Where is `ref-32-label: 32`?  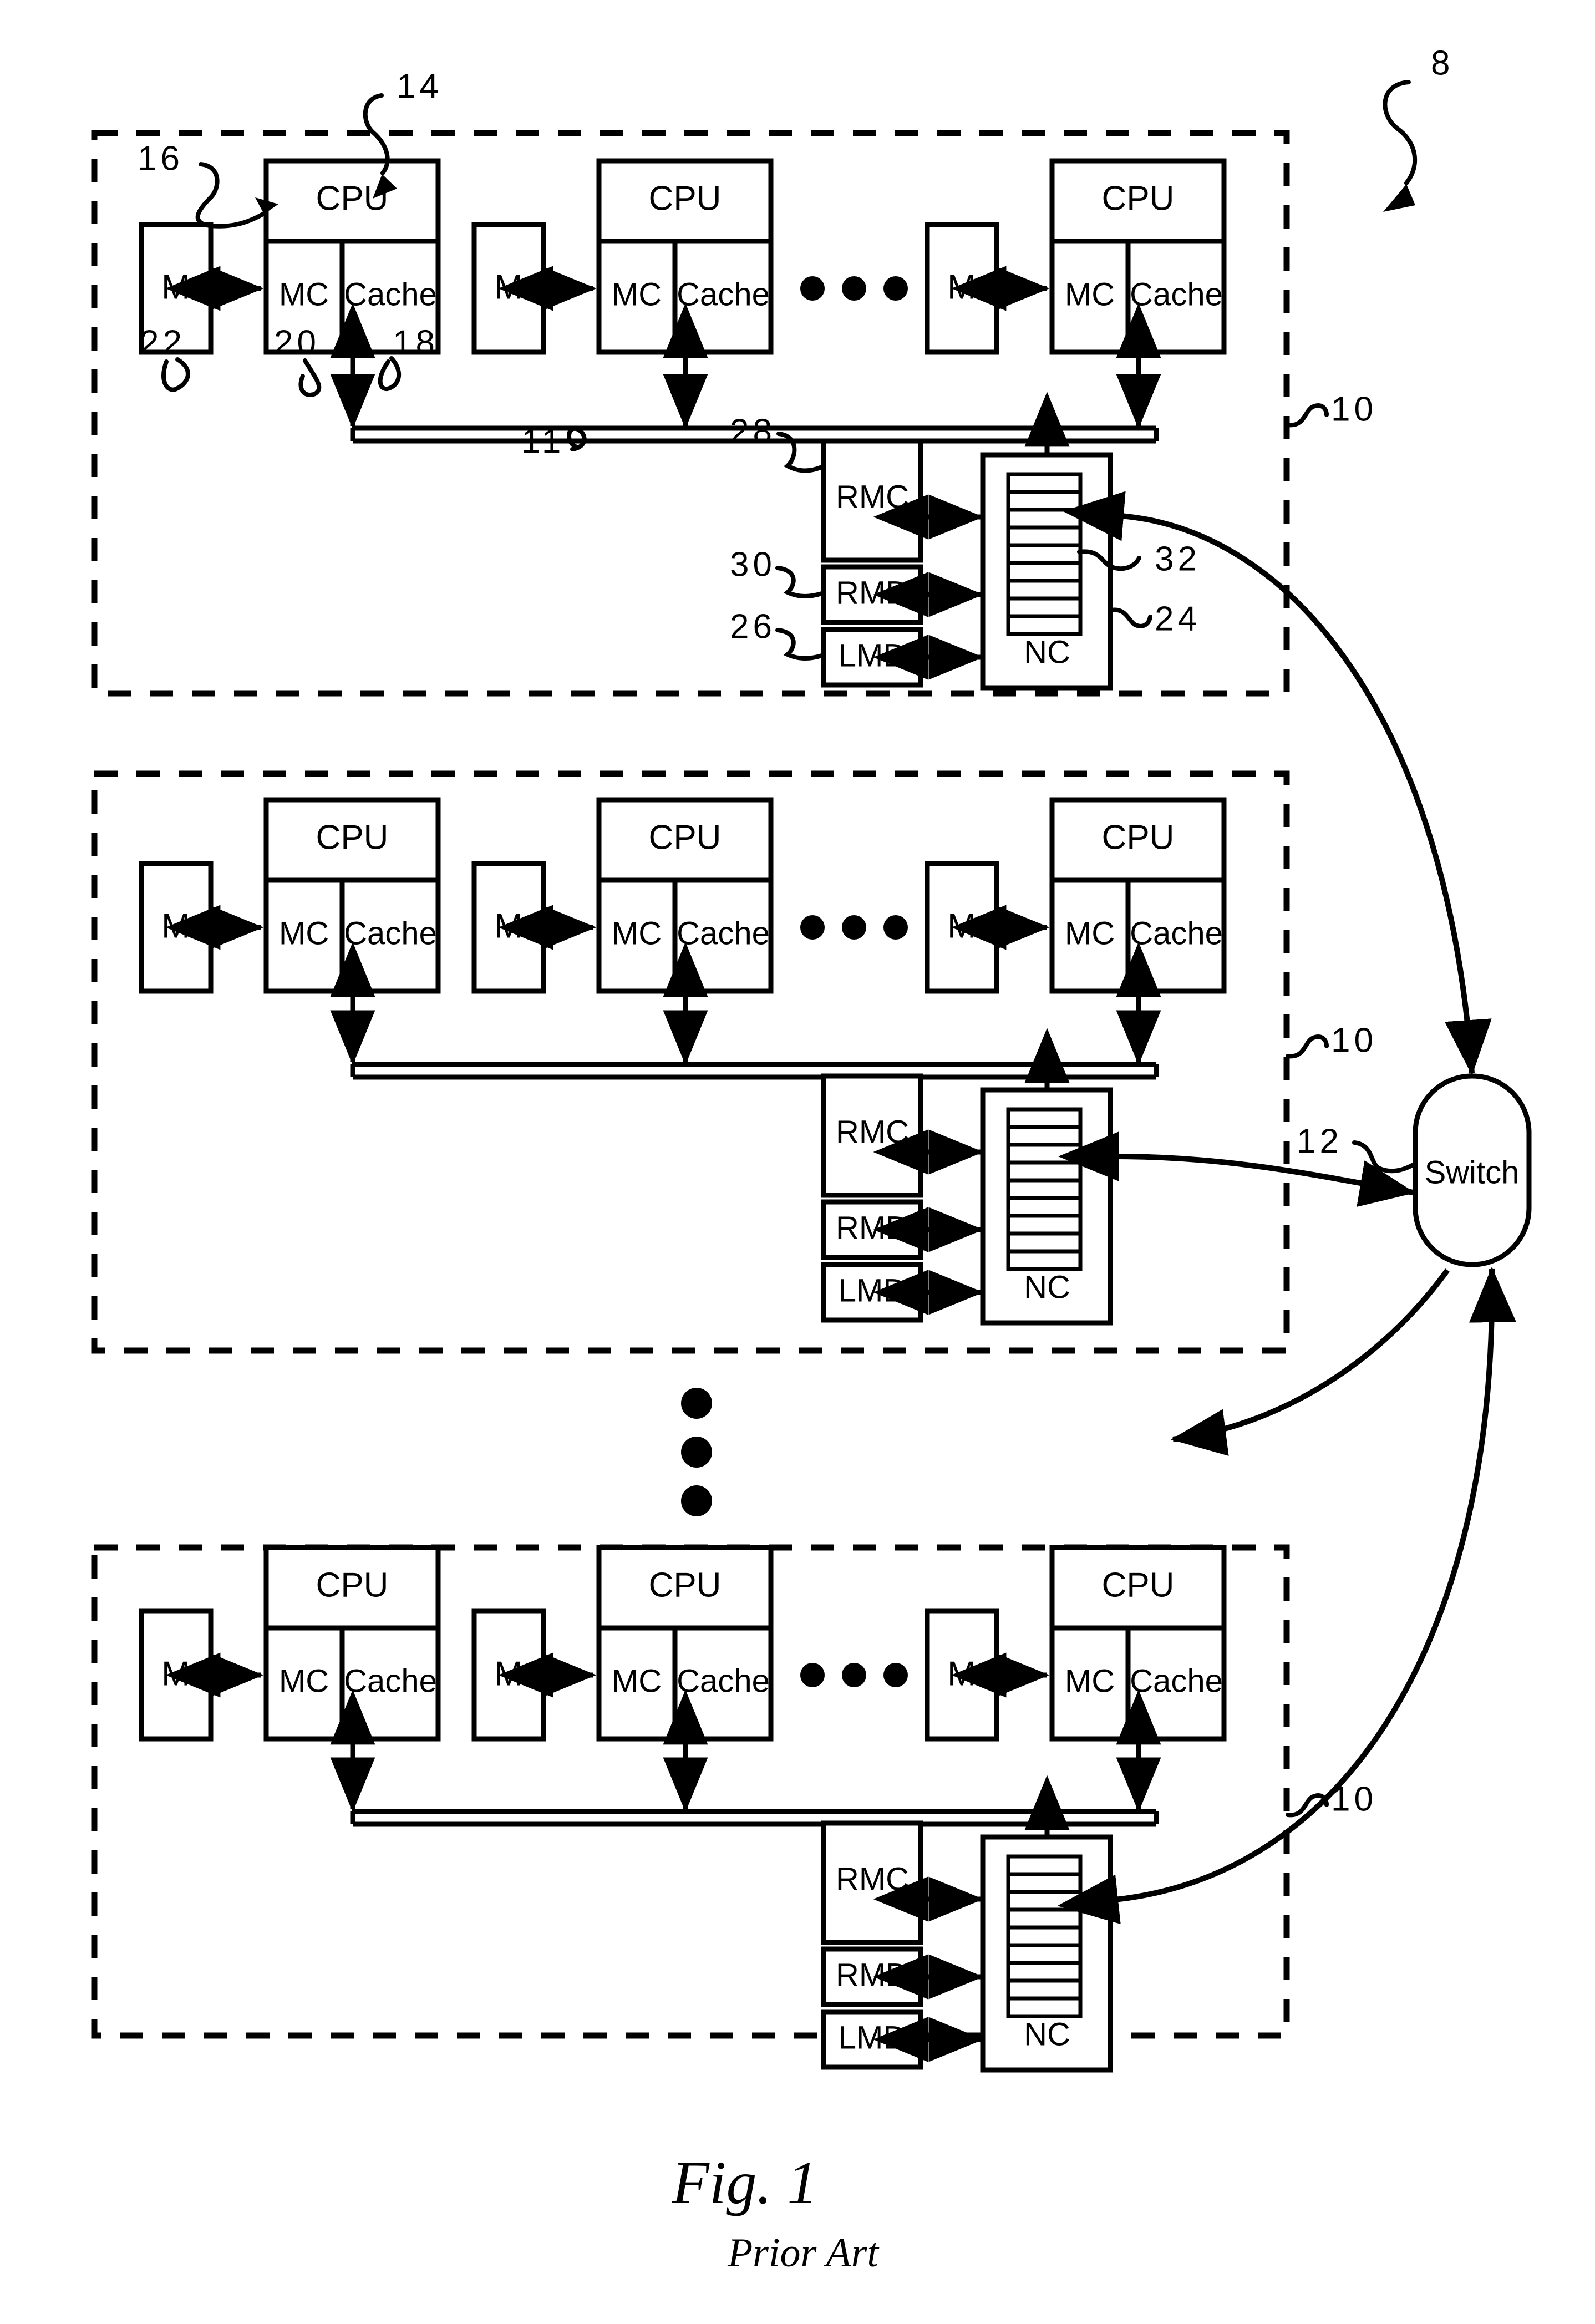
ref-32-label: 32 is located at coordinates (1178, 559).